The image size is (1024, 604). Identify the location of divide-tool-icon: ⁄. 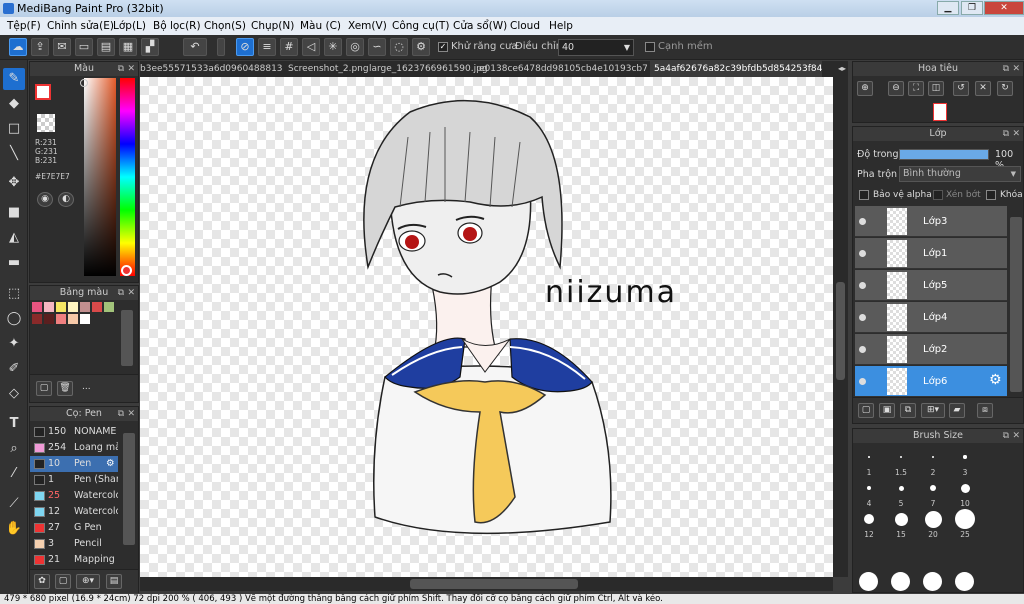
(14, 474).